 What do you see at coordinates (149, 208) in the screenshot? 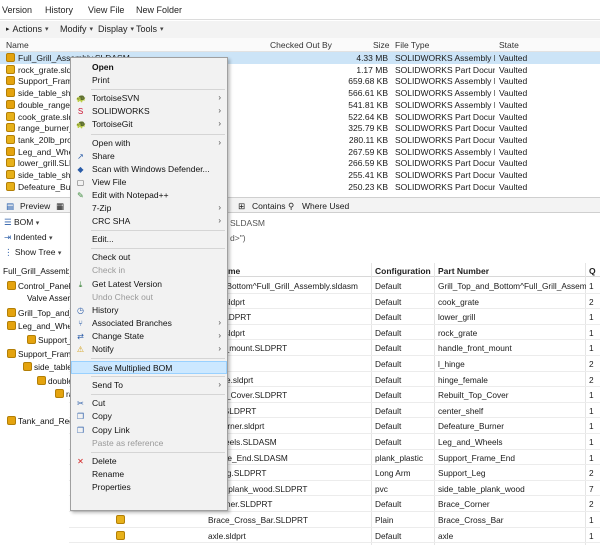
I see `menu-item-7-zip: 7-Zip ›` at bounding box center [149, 208].